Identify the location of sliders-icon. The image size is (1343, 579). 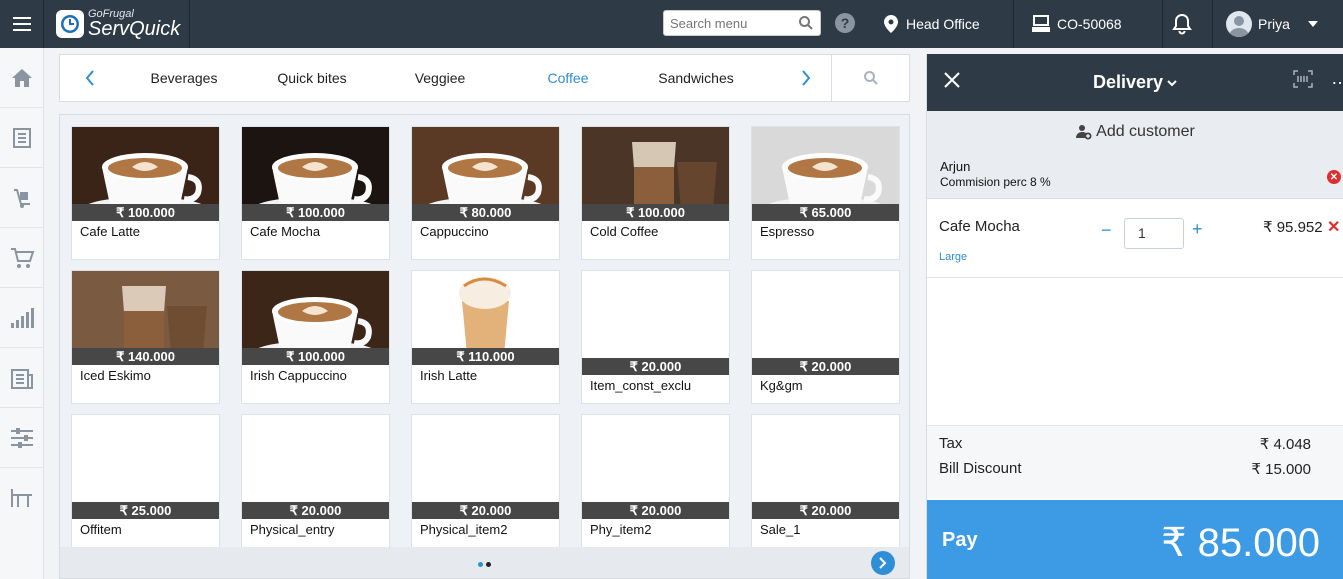
(21, 437).